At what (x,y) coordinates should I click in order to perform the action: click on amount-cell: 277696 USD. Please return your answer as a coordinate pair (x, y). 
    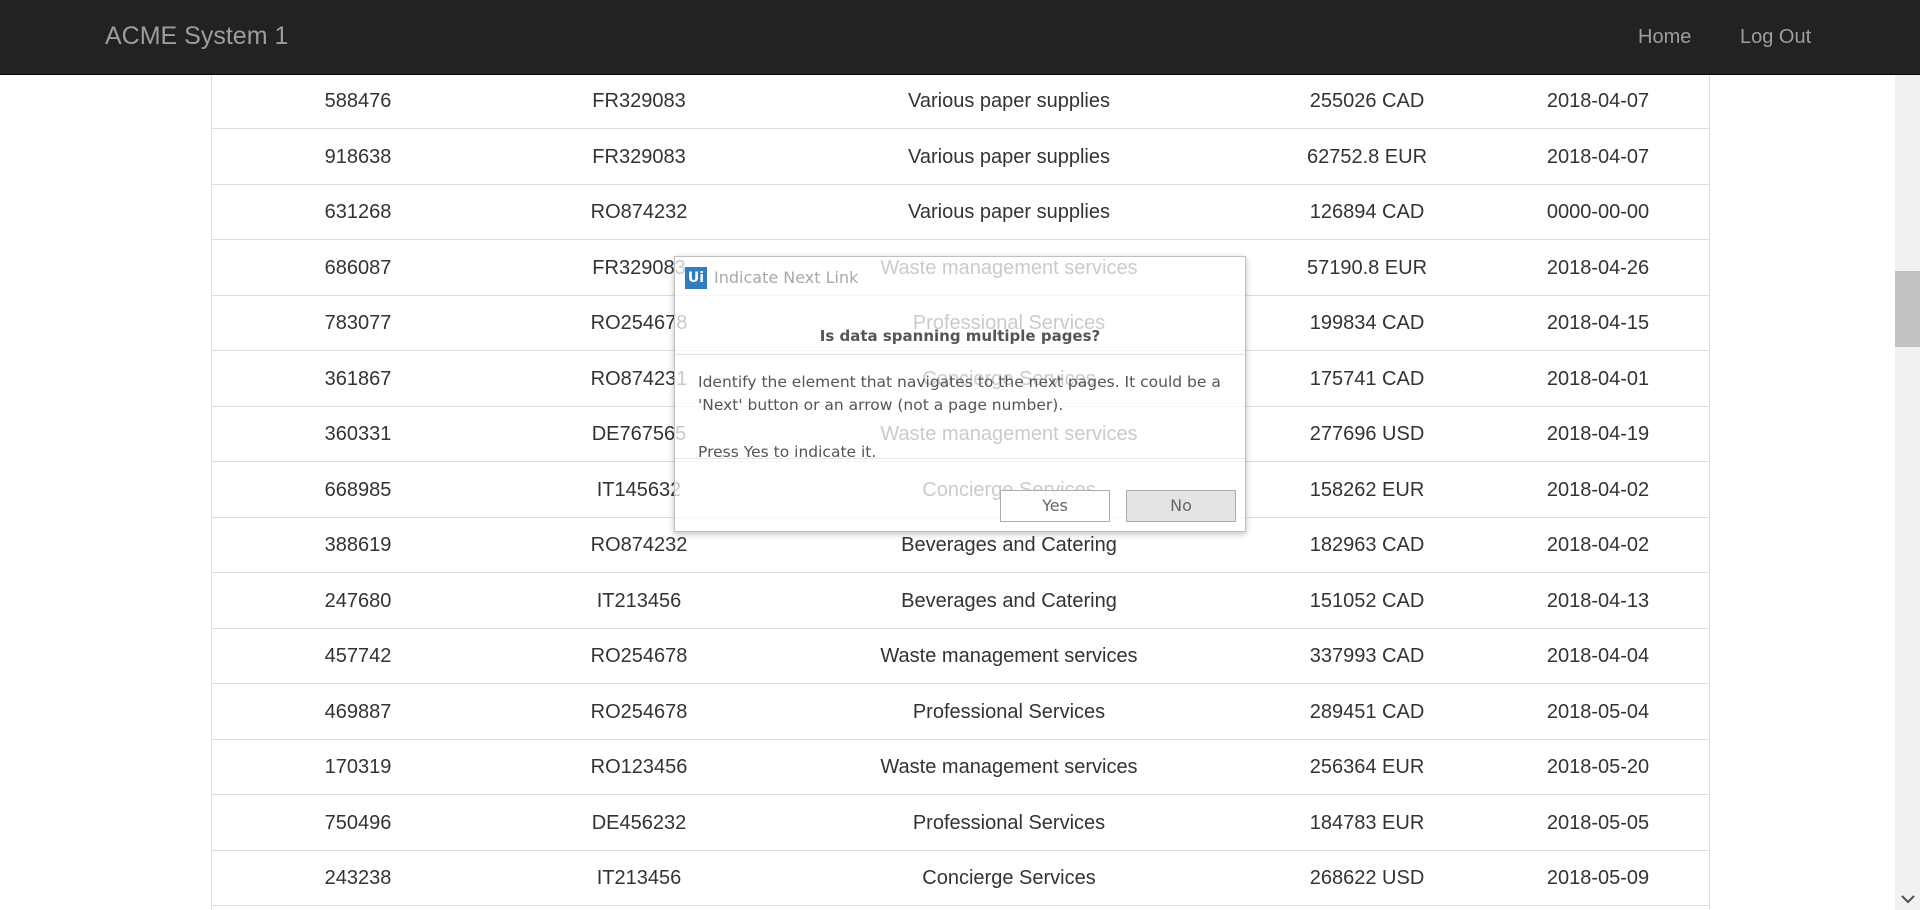
    Looking at the image, I should click on (1367, 434).